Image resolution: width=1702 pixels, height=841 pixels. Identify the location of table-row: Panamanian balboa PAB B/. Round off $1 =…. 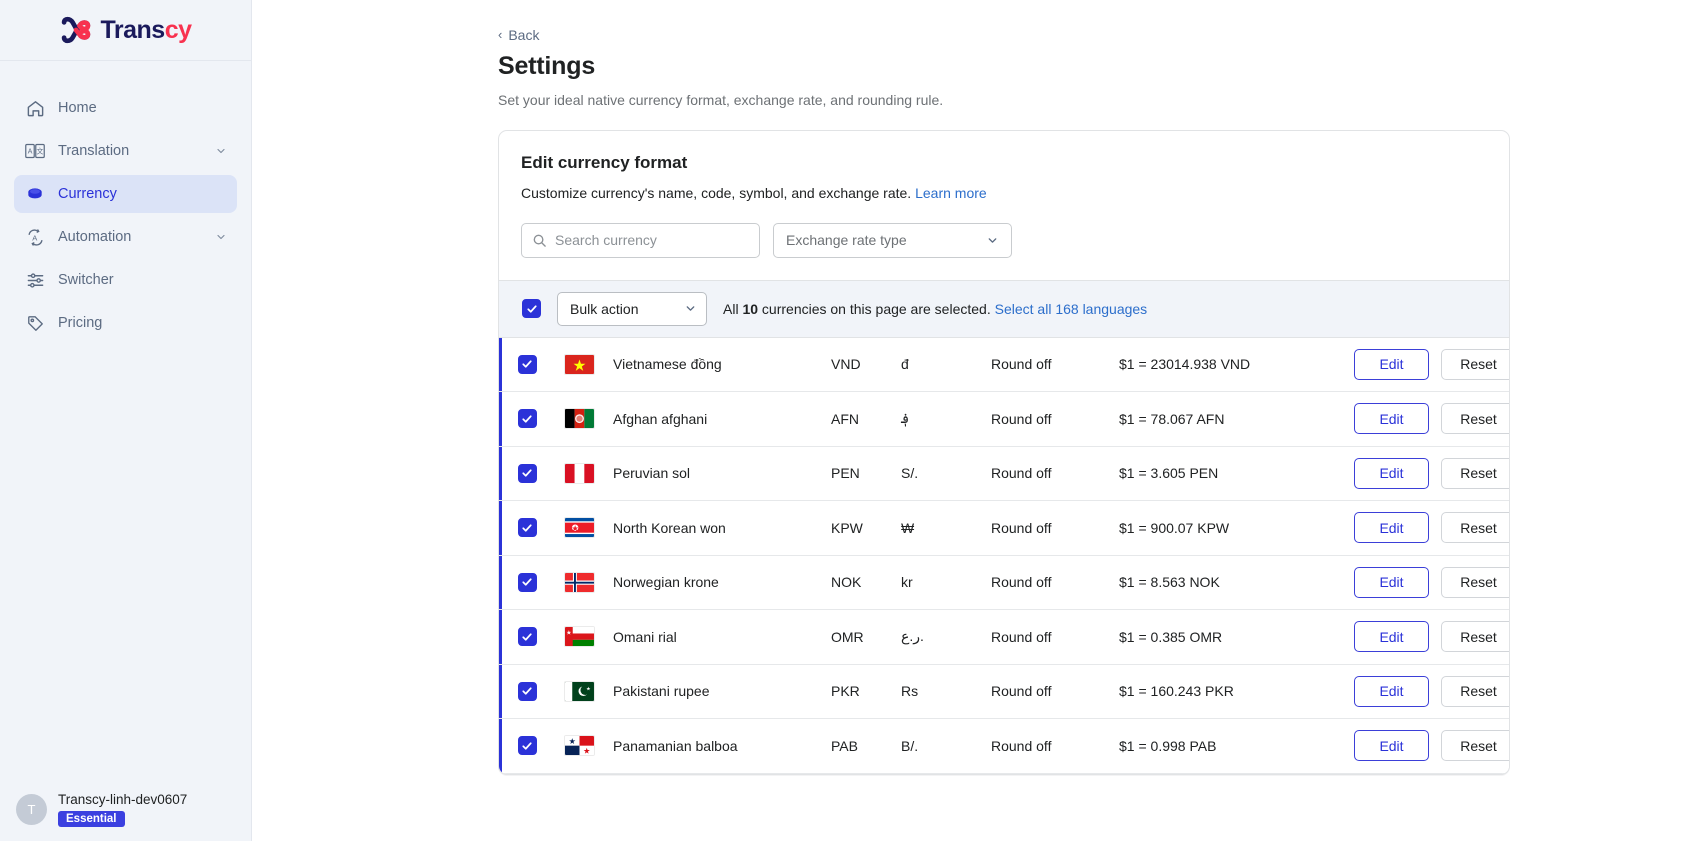
(1004, 746).